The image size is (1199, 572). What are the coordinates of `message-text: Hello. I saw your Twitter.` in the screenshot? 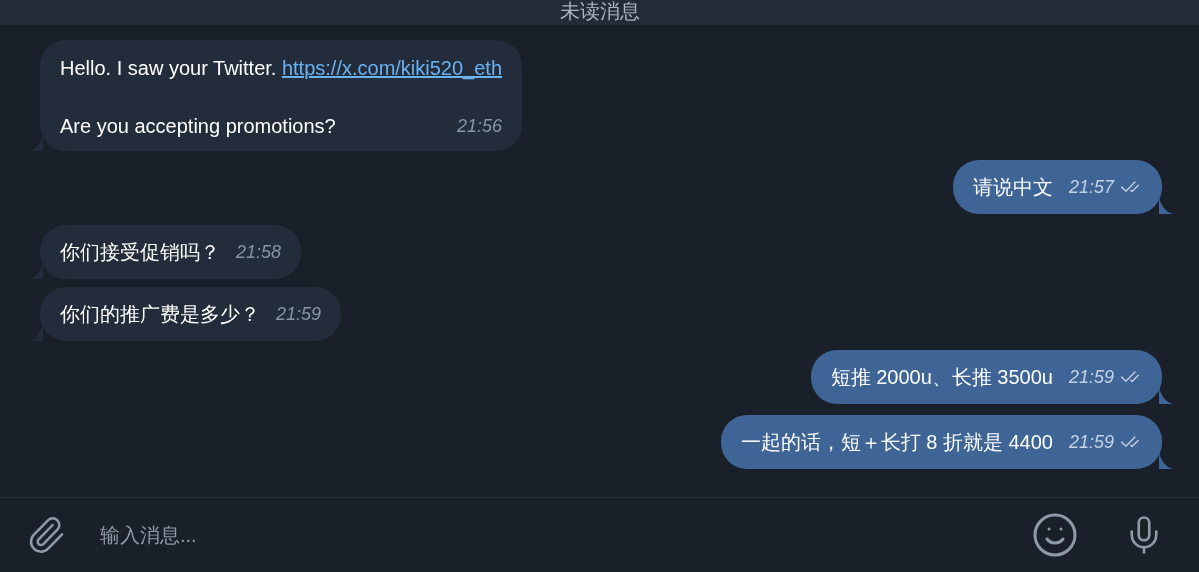 It's located at (169, 68).